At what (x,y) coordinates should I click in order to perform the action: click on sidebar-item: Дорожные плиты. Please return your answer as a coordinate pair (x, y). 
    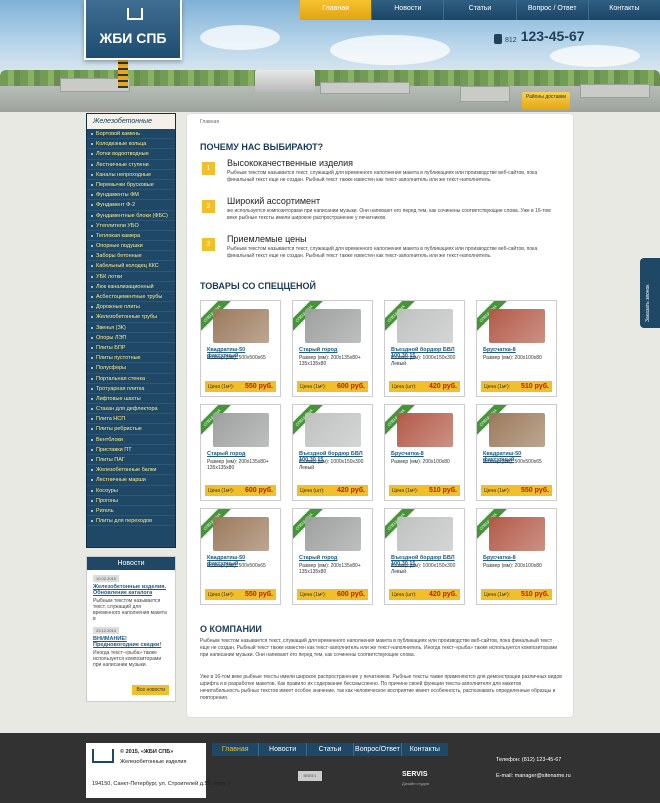
    Looking at the image, I should click on (131, 307).